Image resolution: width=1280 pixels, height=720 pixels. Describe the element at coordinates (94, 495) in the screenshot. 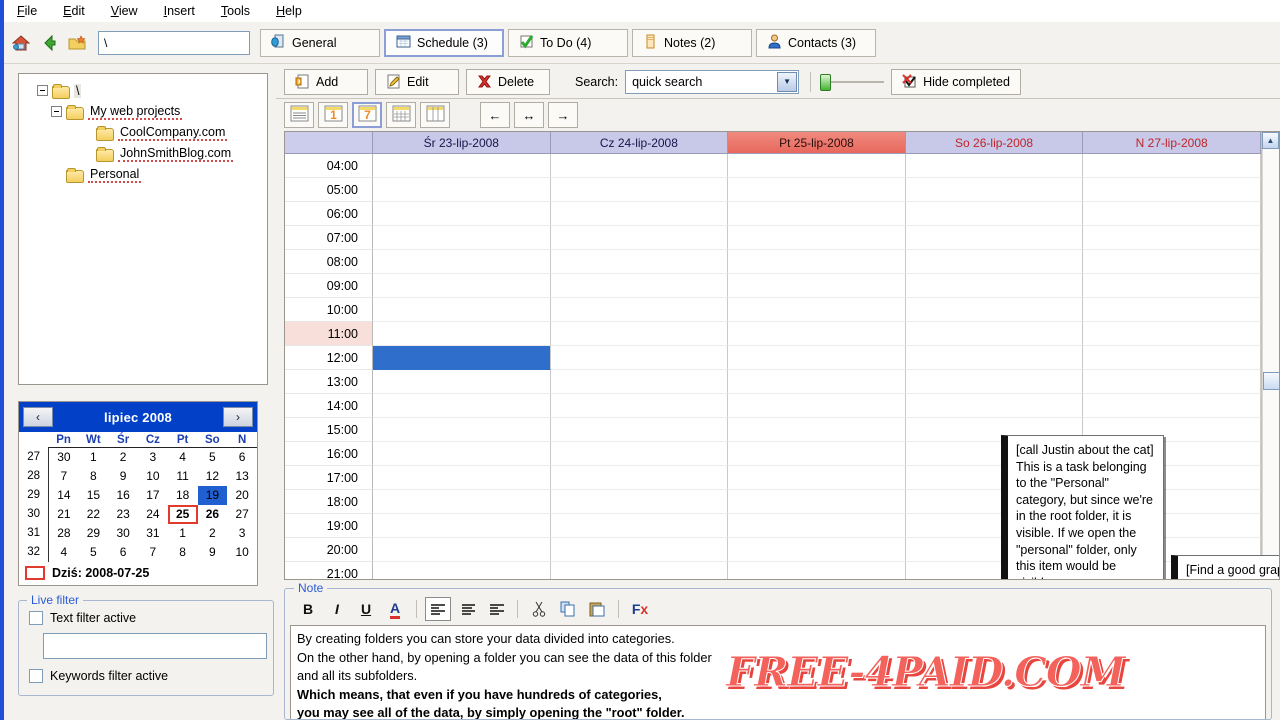

I see `calendar-day-cell: 15` at that location.